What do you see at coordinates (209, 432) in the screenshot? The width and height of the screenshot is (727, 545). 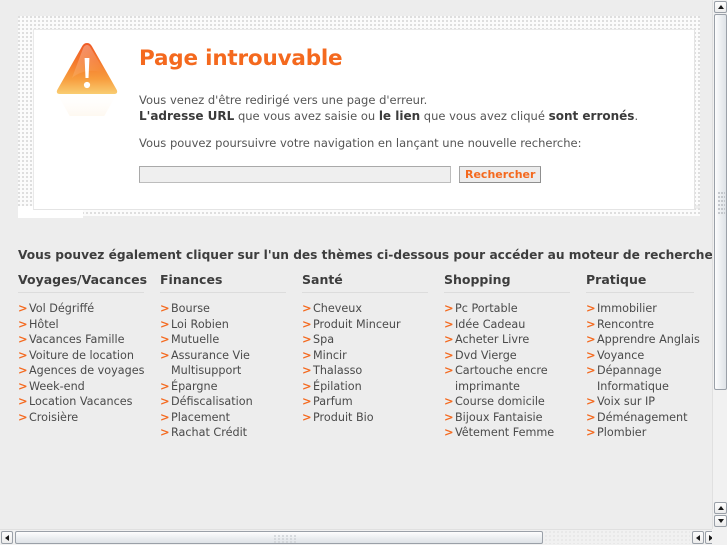 I see `theme-link-label: Rachat Crédit` at bounding box center [209, 432].